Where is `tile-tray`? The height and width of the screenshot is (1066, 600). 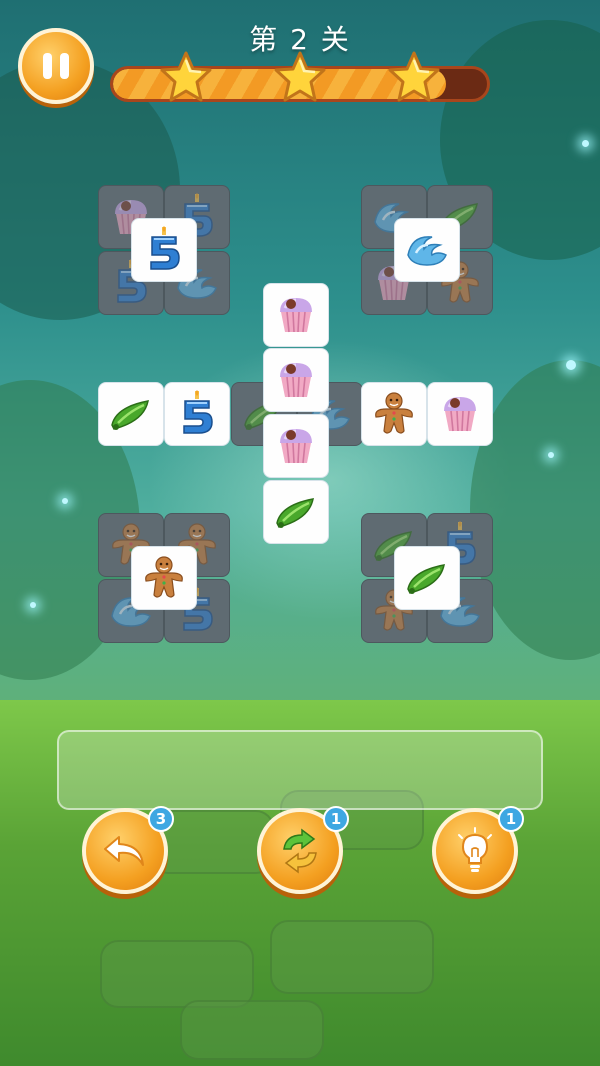
tile-tray is located at coordinates (300, 770).